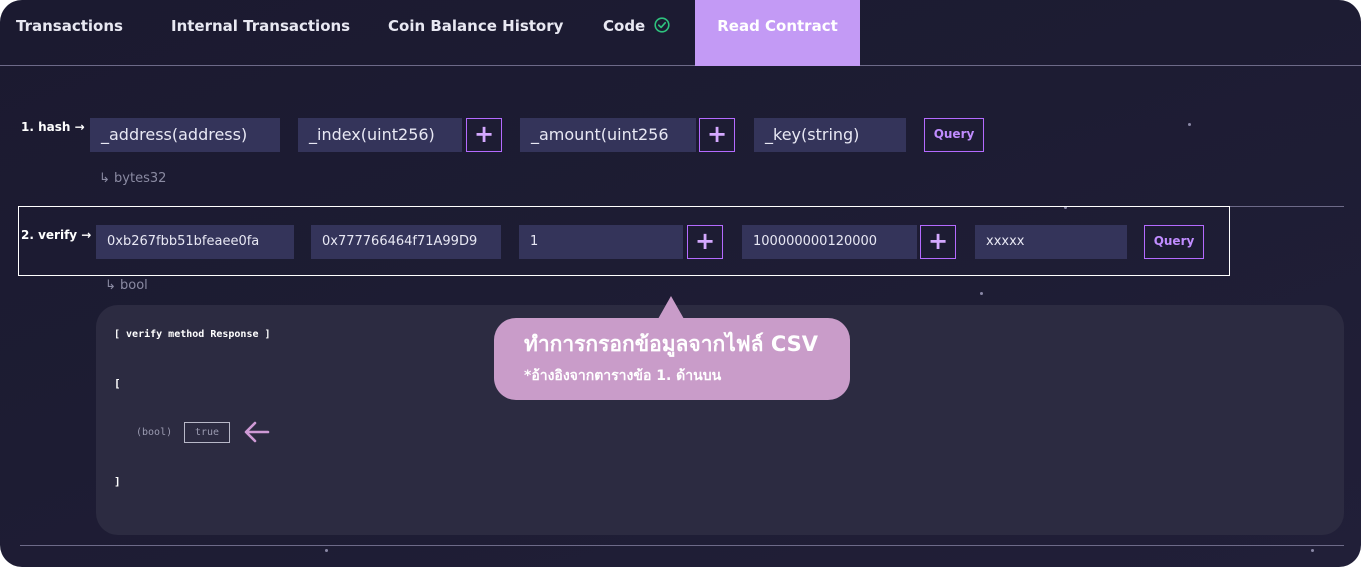  Describe the element at coordinates (717, 135) in the screenshot. I see `hash-amount-plus-button: +` at that location.